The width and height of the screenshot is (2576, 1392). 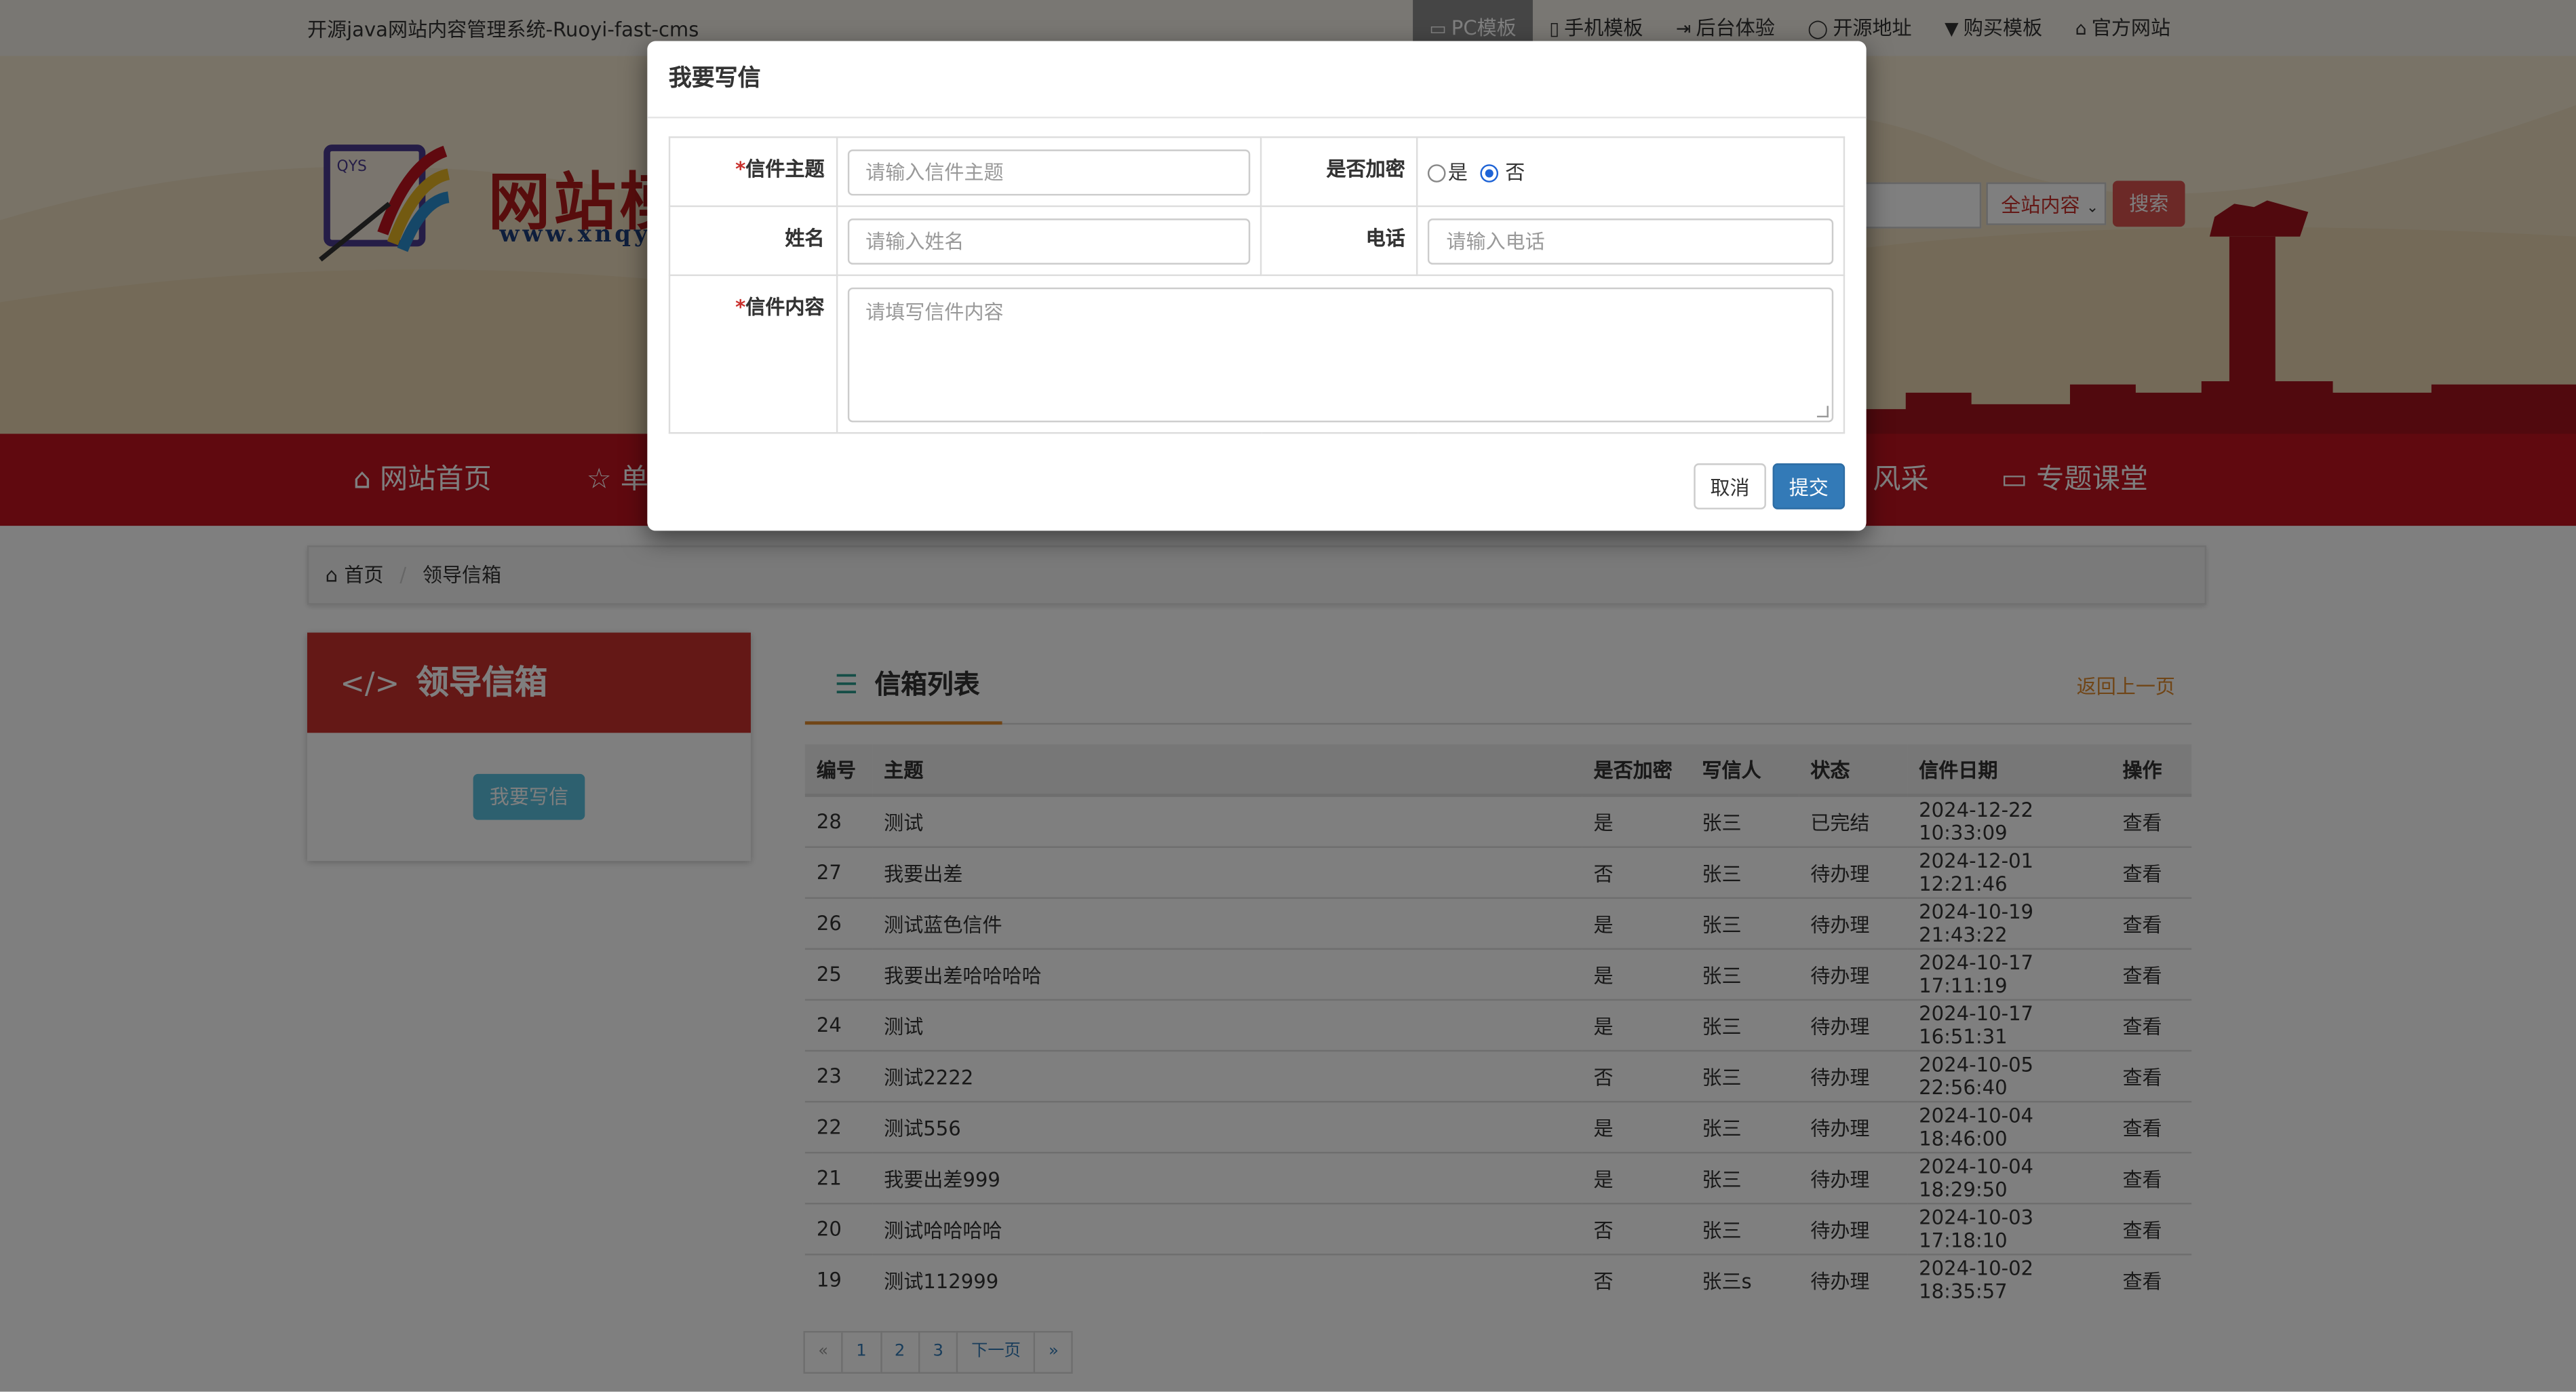 What do you see at coordinates (1437, 173) in the screenshot?
I see `encrypt-yes-radio` at bounding box center [1437, 173].